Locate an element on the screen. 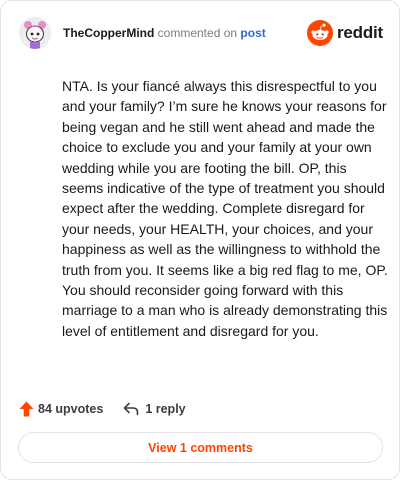 The image size is (400, 480). avatar-icon is located at coordinates (35, 33).